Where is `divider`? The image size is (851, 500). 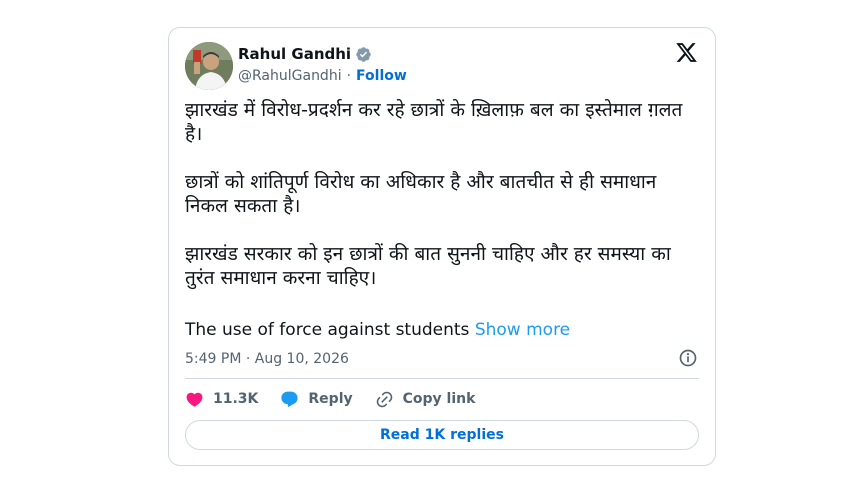 divider is located at coordinates (442, 378).